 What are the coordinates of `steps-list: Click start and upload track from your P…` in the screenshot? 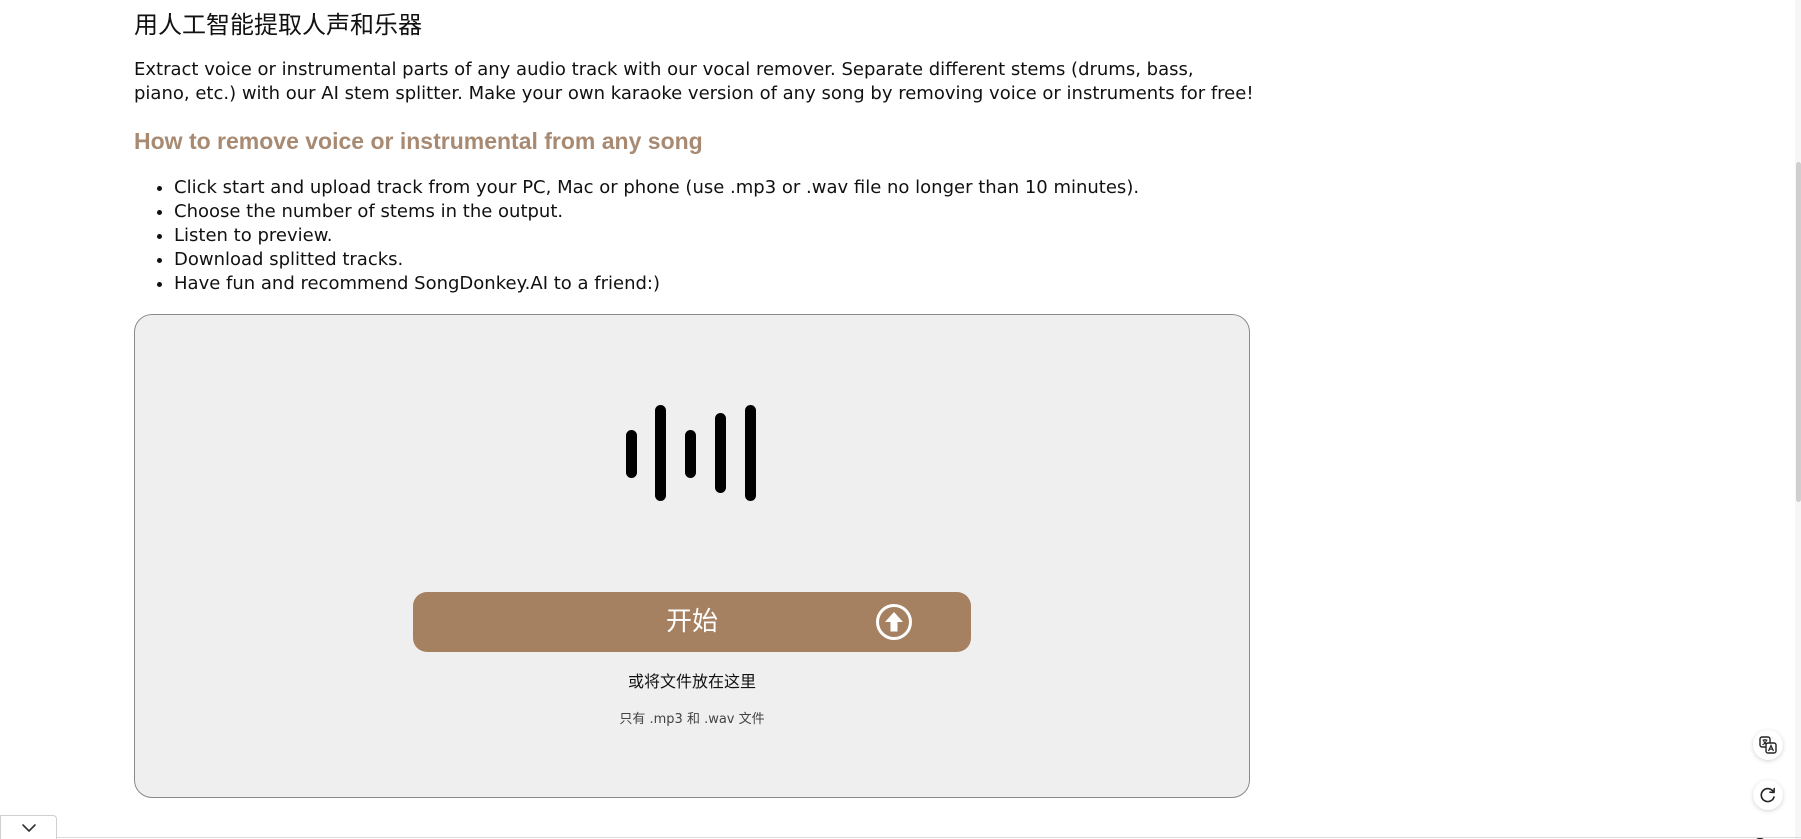 It's located at (636, 236).